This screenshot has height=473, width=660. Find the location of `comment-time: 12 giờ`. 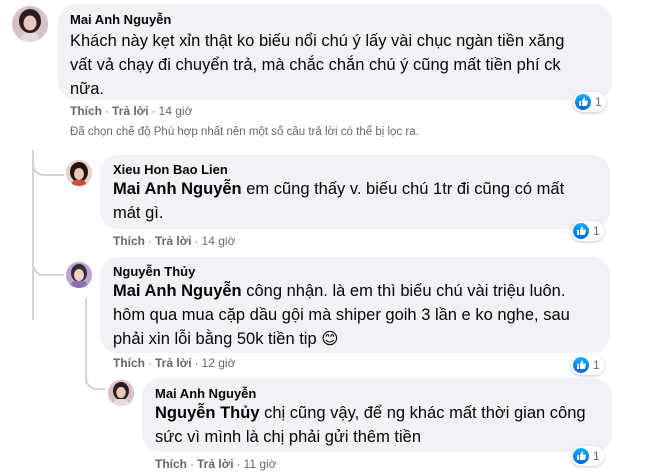

comment-time: 12 giờ is located at coordinates (219, 363).